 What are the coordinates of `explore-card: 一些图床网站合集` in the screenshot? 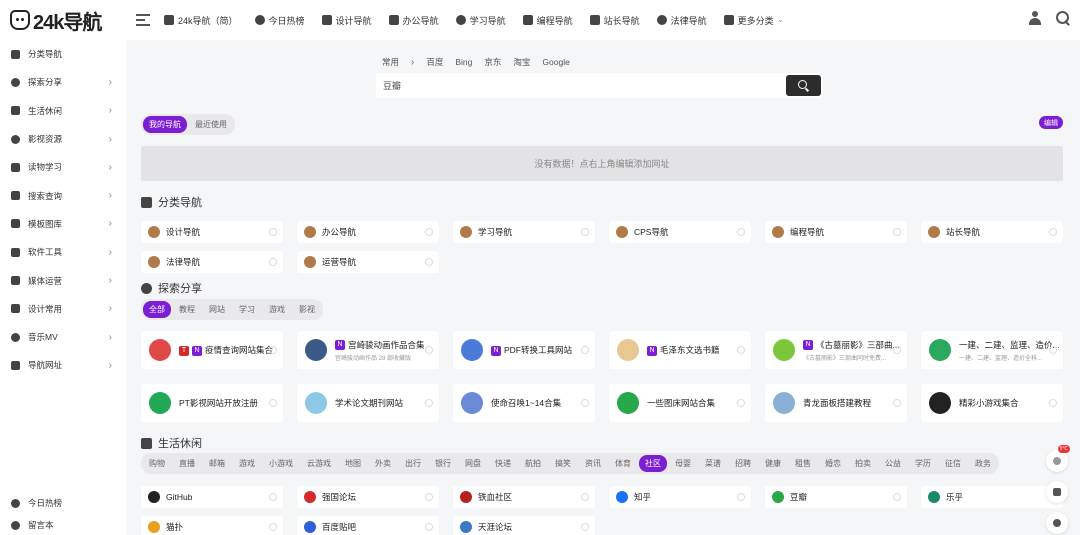 It's located at (680, 403).